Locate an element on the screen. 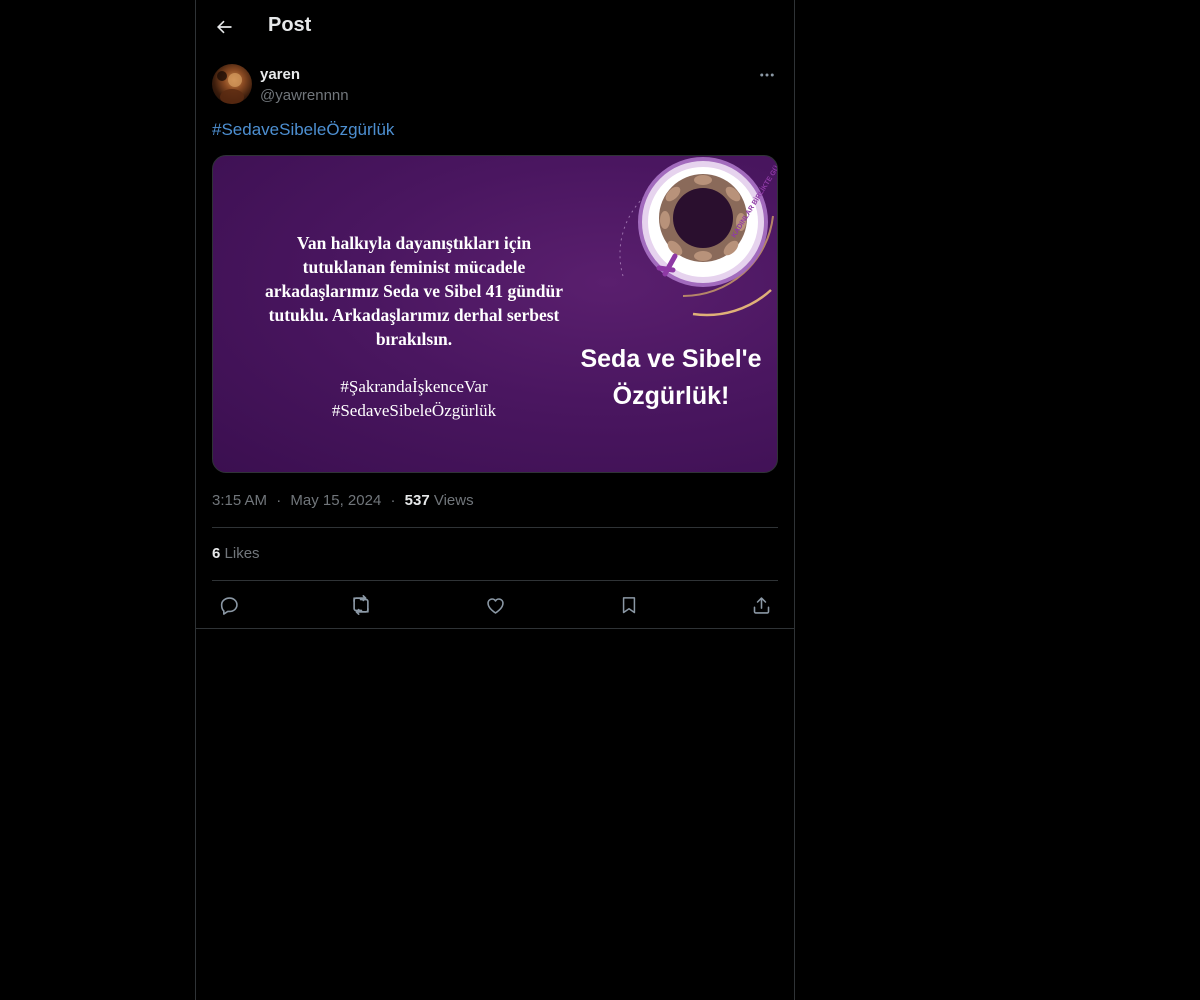 Image resolution: width=1200 pixels, height=1000 pixels. more-options-button is located at coordinates (767, 75).